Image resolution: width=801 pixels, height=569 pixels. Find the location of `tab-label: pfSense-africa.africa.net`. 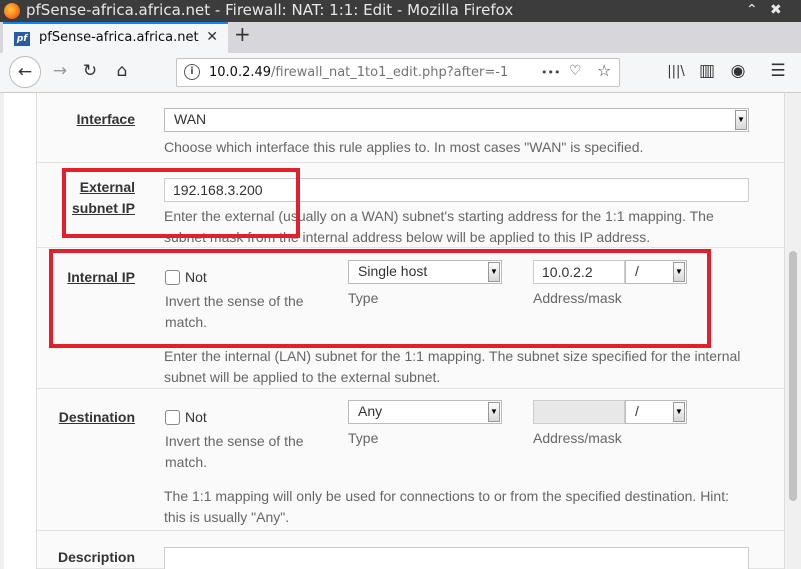

tab-label: pfSense-africa.africa.net is located at coordinates (119, 37).